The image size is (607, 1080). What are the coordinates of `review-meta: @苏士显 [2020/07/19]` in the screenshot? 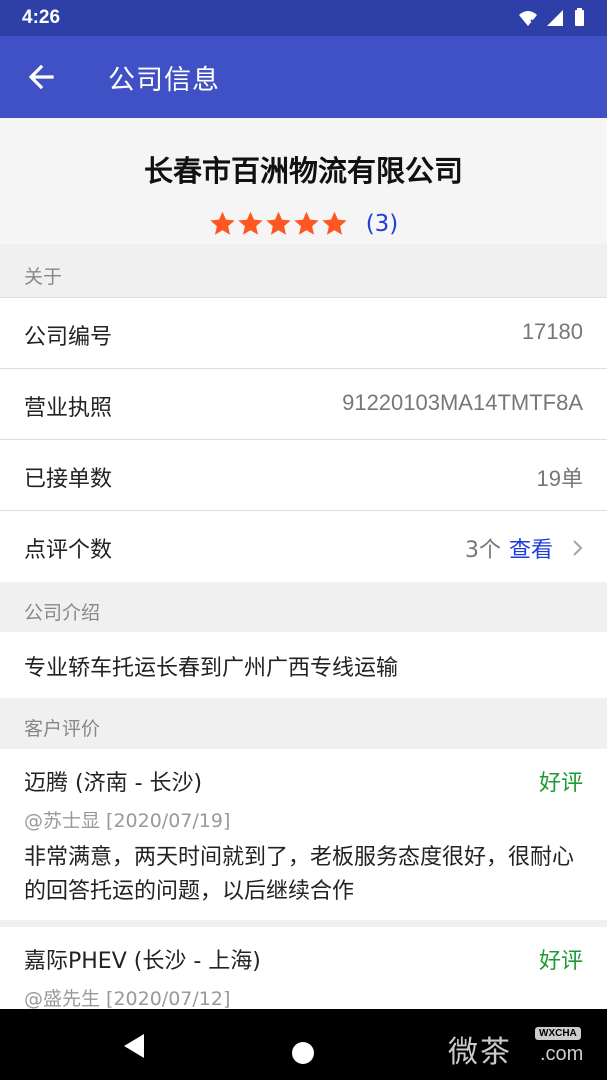 It's located at (127, 821).